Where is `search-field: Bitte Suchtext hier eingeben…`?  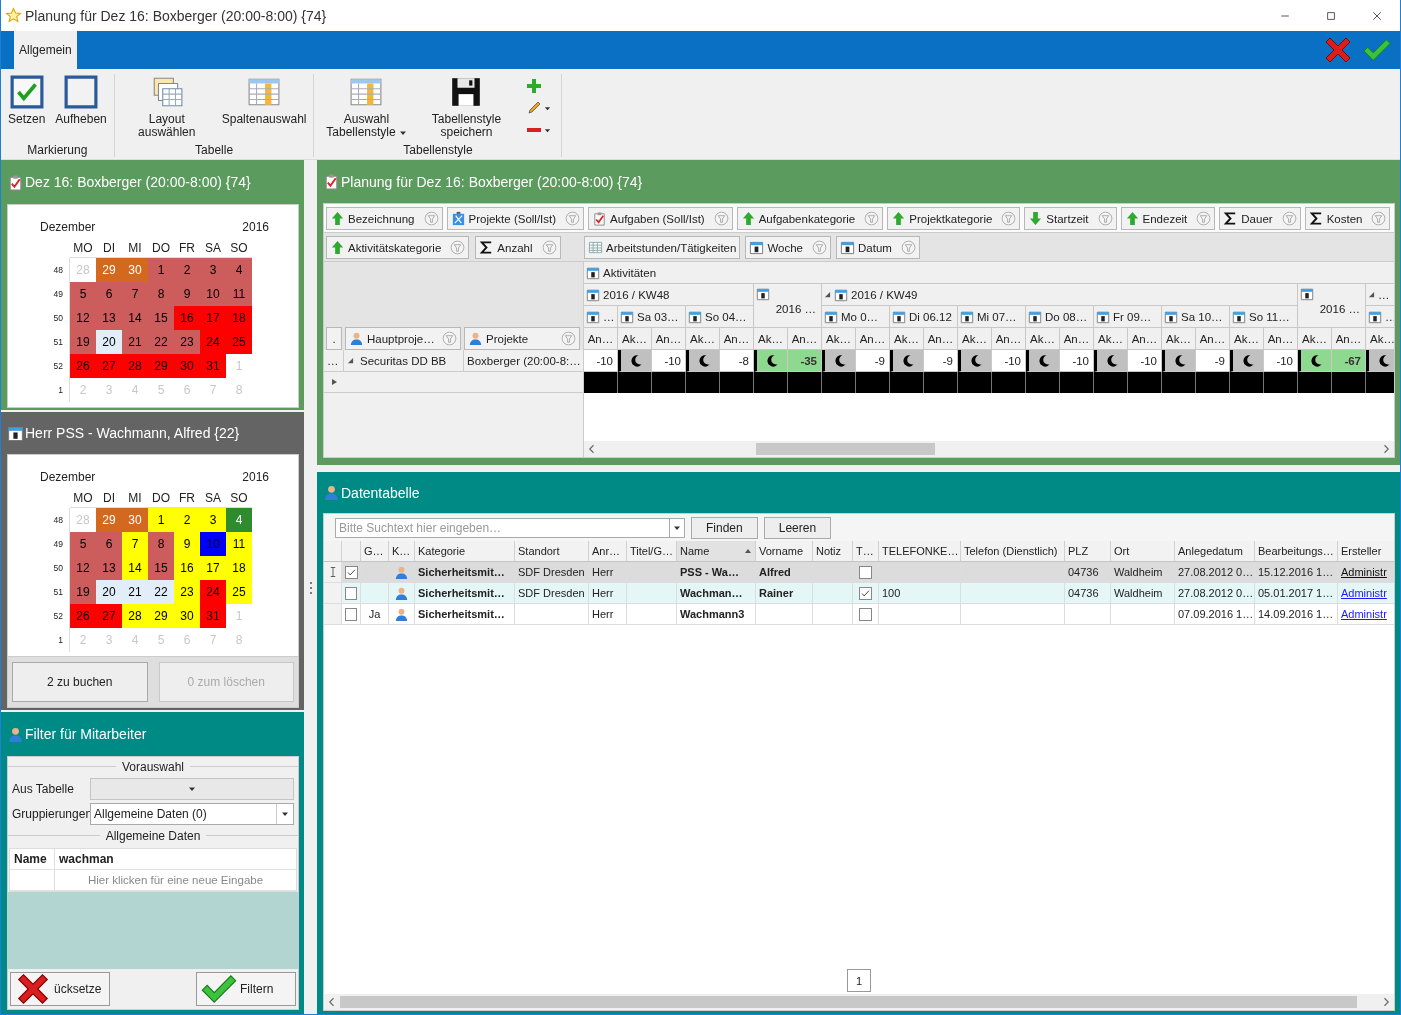 search-field: Bitte Suchtext hier eingeben… is located at coordinates (502, 527).